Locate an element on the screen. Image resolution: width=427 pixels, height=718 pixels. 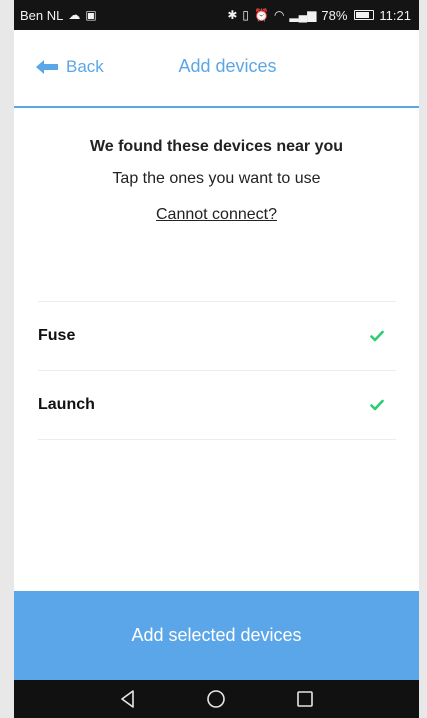
android-navigation-bar is located at coordinates (216, 699).